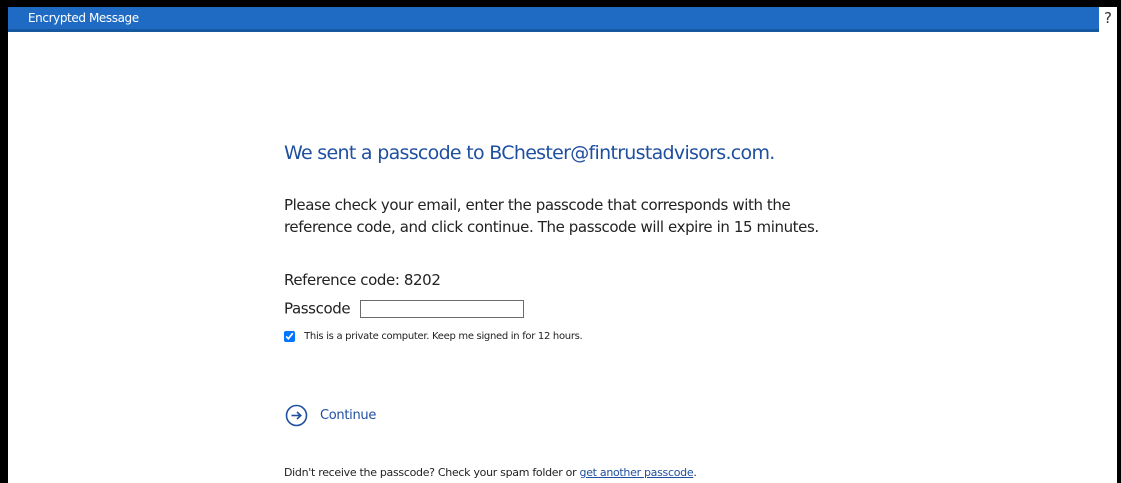 This screenshot has width=1121, height=483. What do you see at coordinates (637, 472) in the screenshot?
I see `get-another-passcode-link: get another passcode` at bounding box center [637, 472].